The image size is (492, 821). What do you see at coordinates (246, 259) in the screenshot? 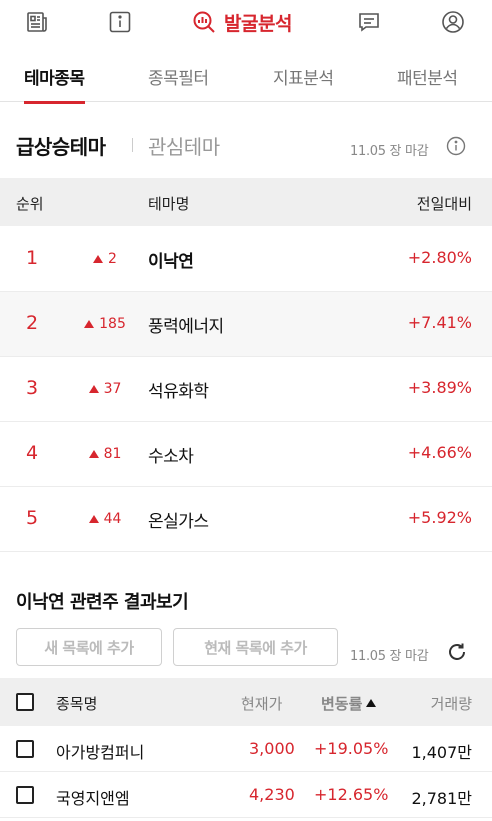
I see `theme-row: 1 2 이낙연 +2.80%` at bounding box center [246, 259].